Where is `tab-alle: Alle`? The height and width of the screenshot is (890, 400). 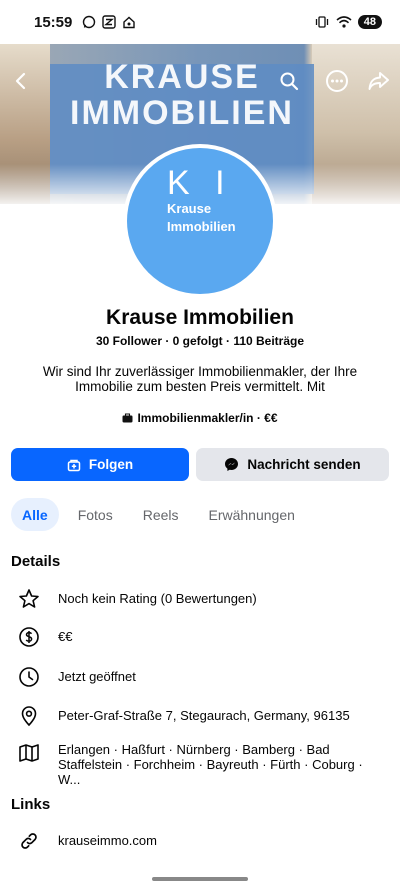 tab-alle: Alle is located at coordinates (35, 514).